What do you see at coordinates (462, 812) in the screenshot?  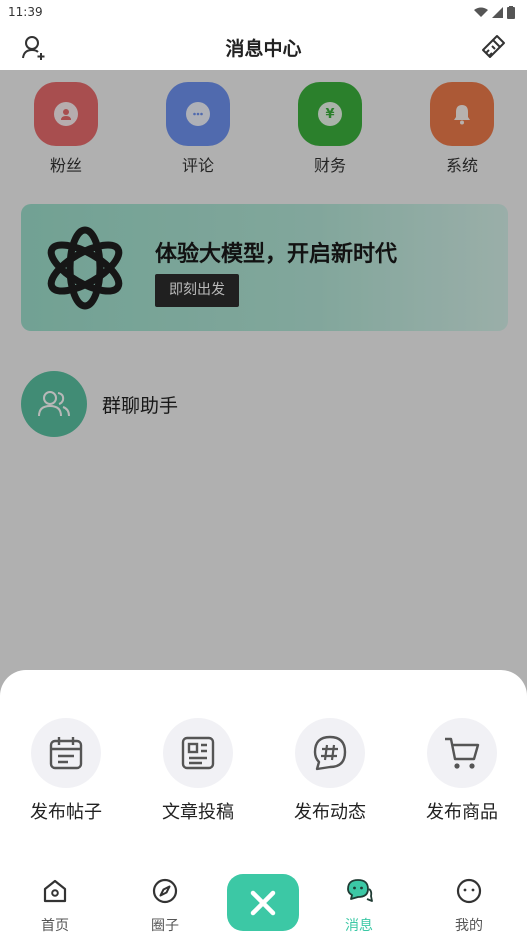 I see `action-label: 发布商品` at bounding box center [462, 812].